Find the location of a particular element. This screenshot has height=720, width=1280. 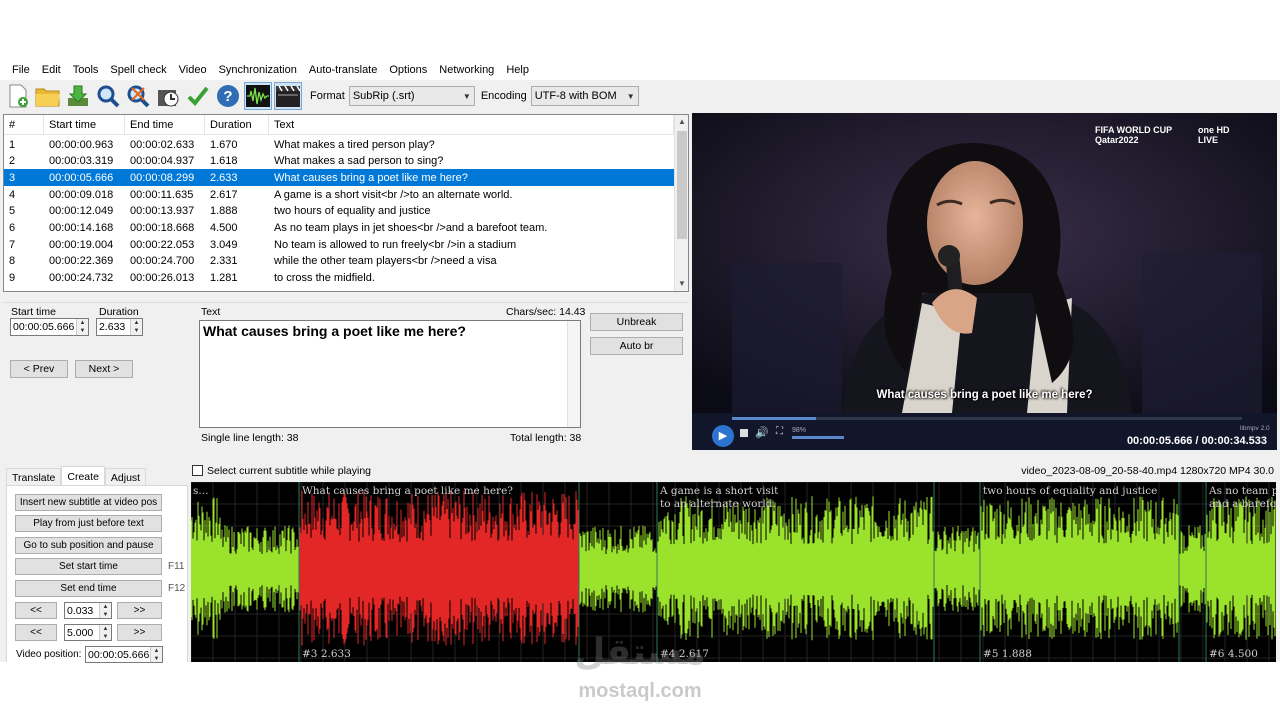

column-text: Text is located at coordinates (471, 125).